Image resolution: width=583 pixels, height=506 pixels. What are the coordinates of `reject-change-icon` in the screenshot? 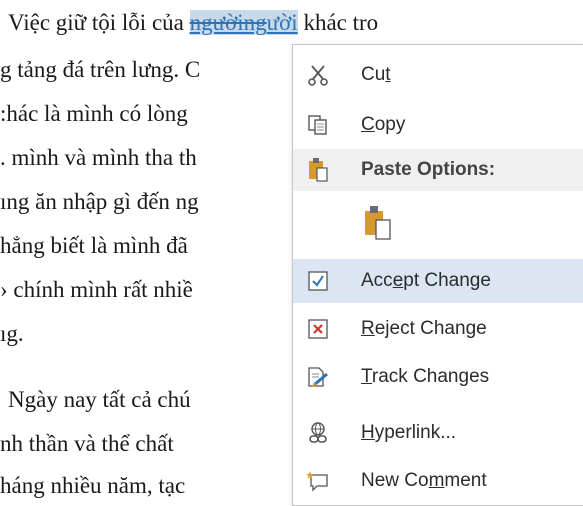 It's located at (318, 329).